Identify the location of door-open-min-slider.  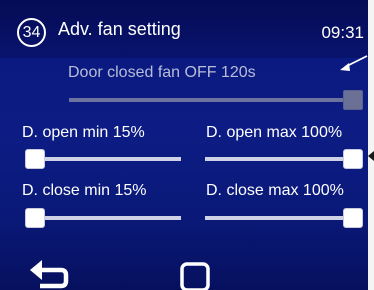
(103, 159).